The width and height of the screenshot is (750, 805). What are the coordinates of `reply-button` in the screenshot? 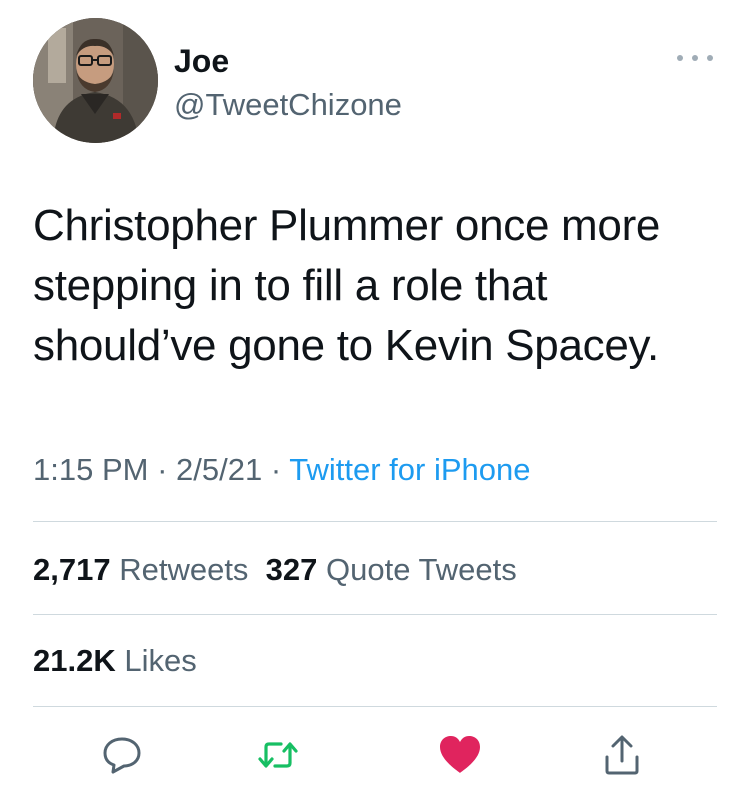 It's located at (122, 755).